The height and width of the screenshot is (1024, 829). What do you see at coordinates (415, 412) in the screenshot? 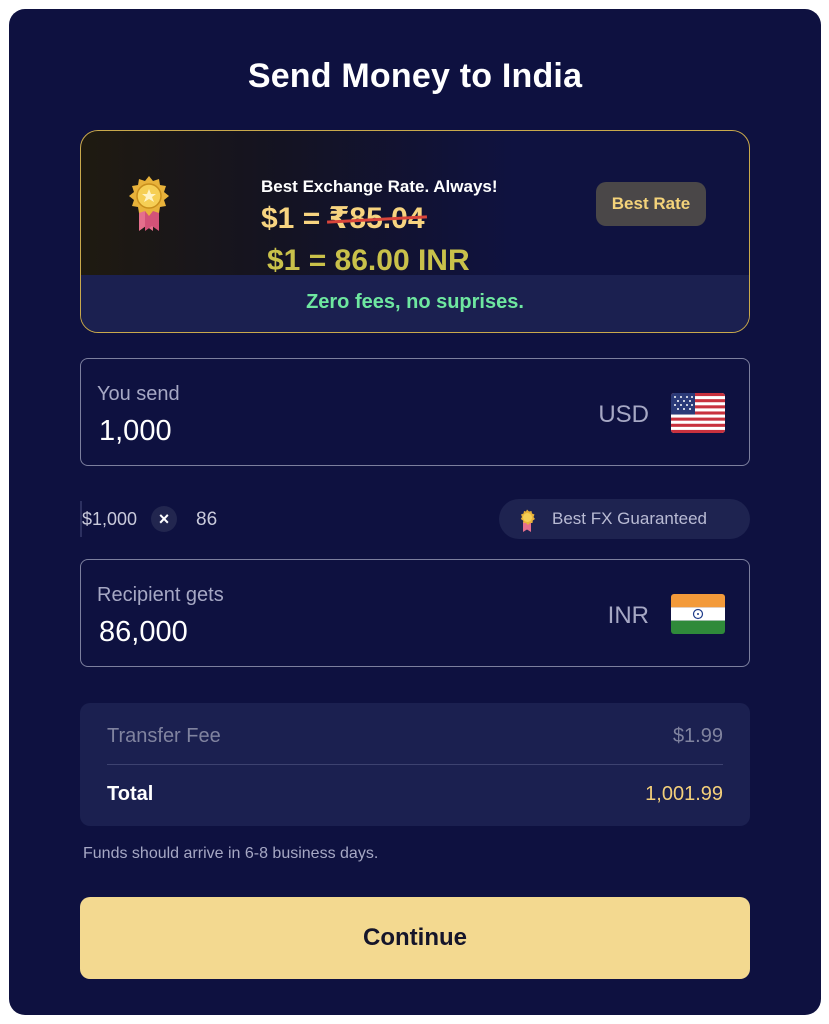
I see `send-amount-field: You send USD` at bounding box center [415, 412].